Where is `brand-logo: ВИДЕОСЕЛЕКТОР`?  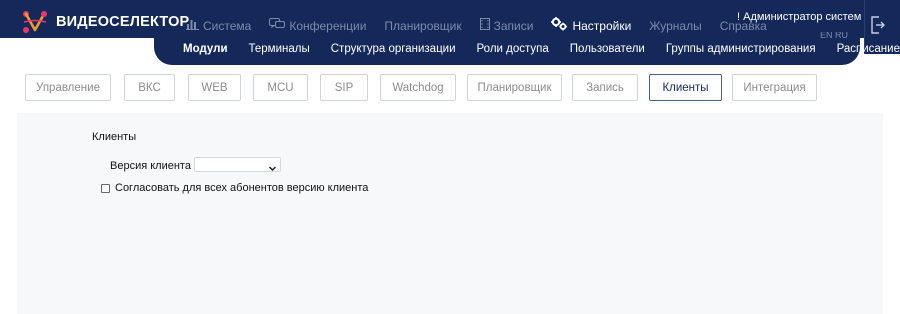 brand-logo: ВИДЕОСЕЛЕКТОР is located at coordinates (105, 22).